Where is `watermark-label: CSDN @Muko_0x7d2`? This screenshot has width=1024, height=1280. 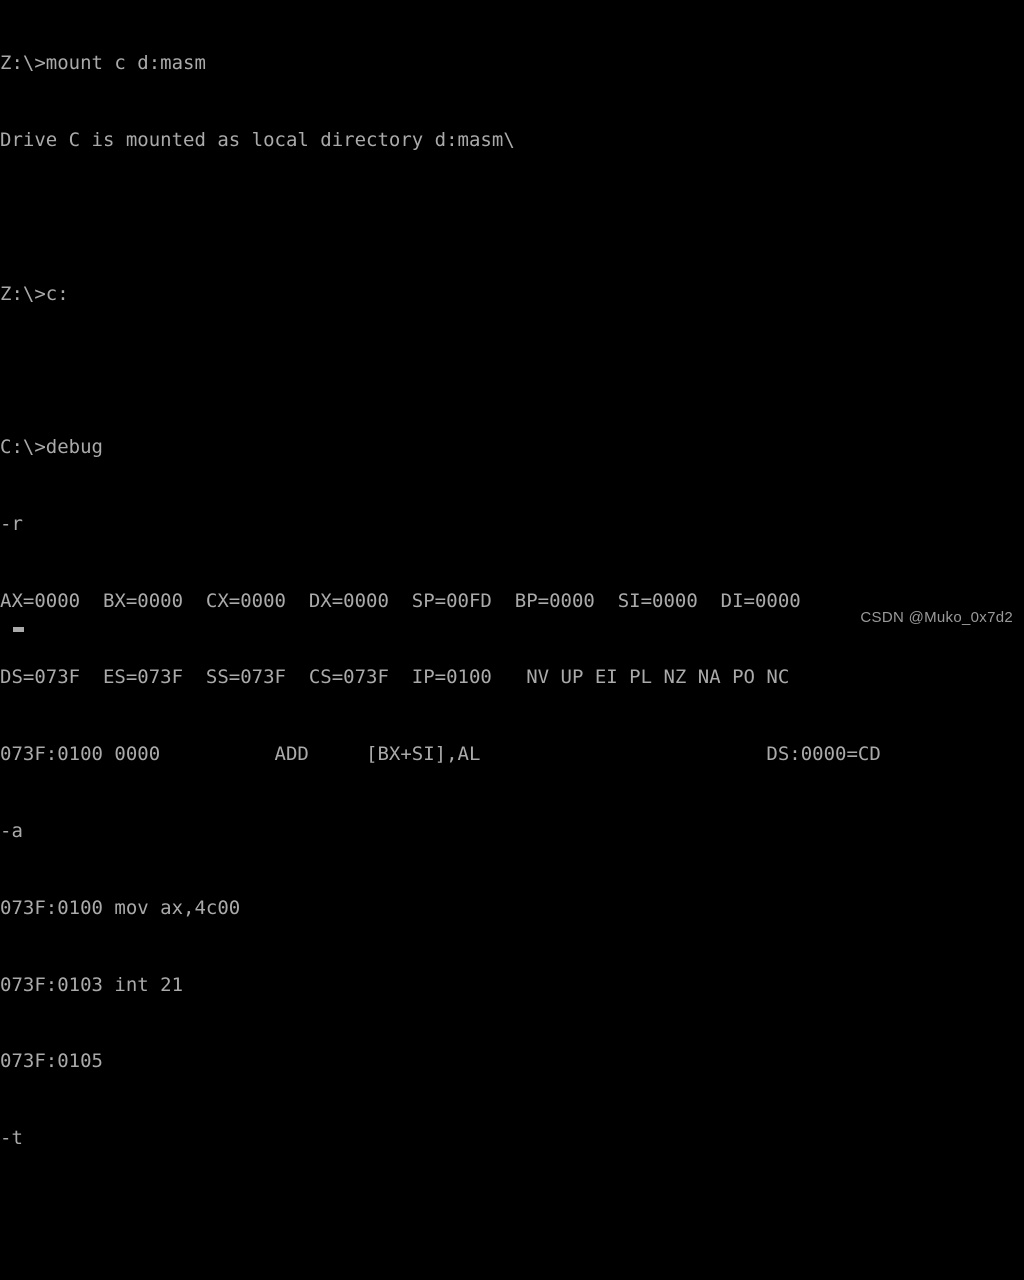
watermark-label: CSDN @Muko_0x7d2 is located at coordinates (936, 618).